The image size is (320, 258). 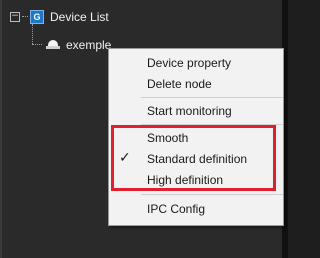 I want to click on tree-root-label: Device List, so click(x=79, y=17).